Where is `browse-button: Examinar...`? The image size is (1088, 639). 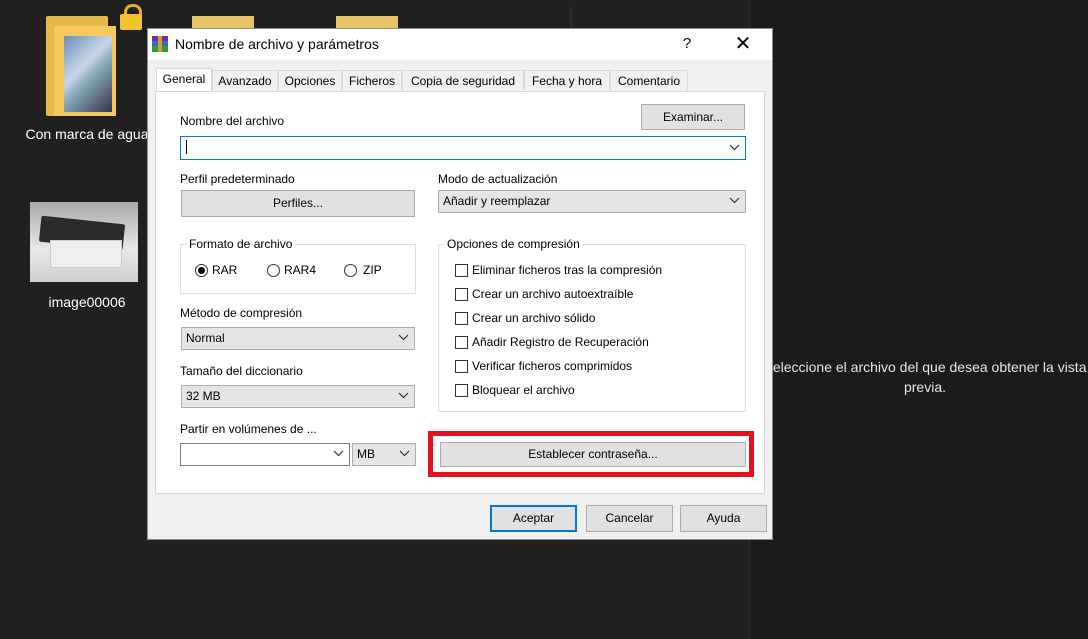
browse-button: Examinar... is located at coordinates (693, 117).